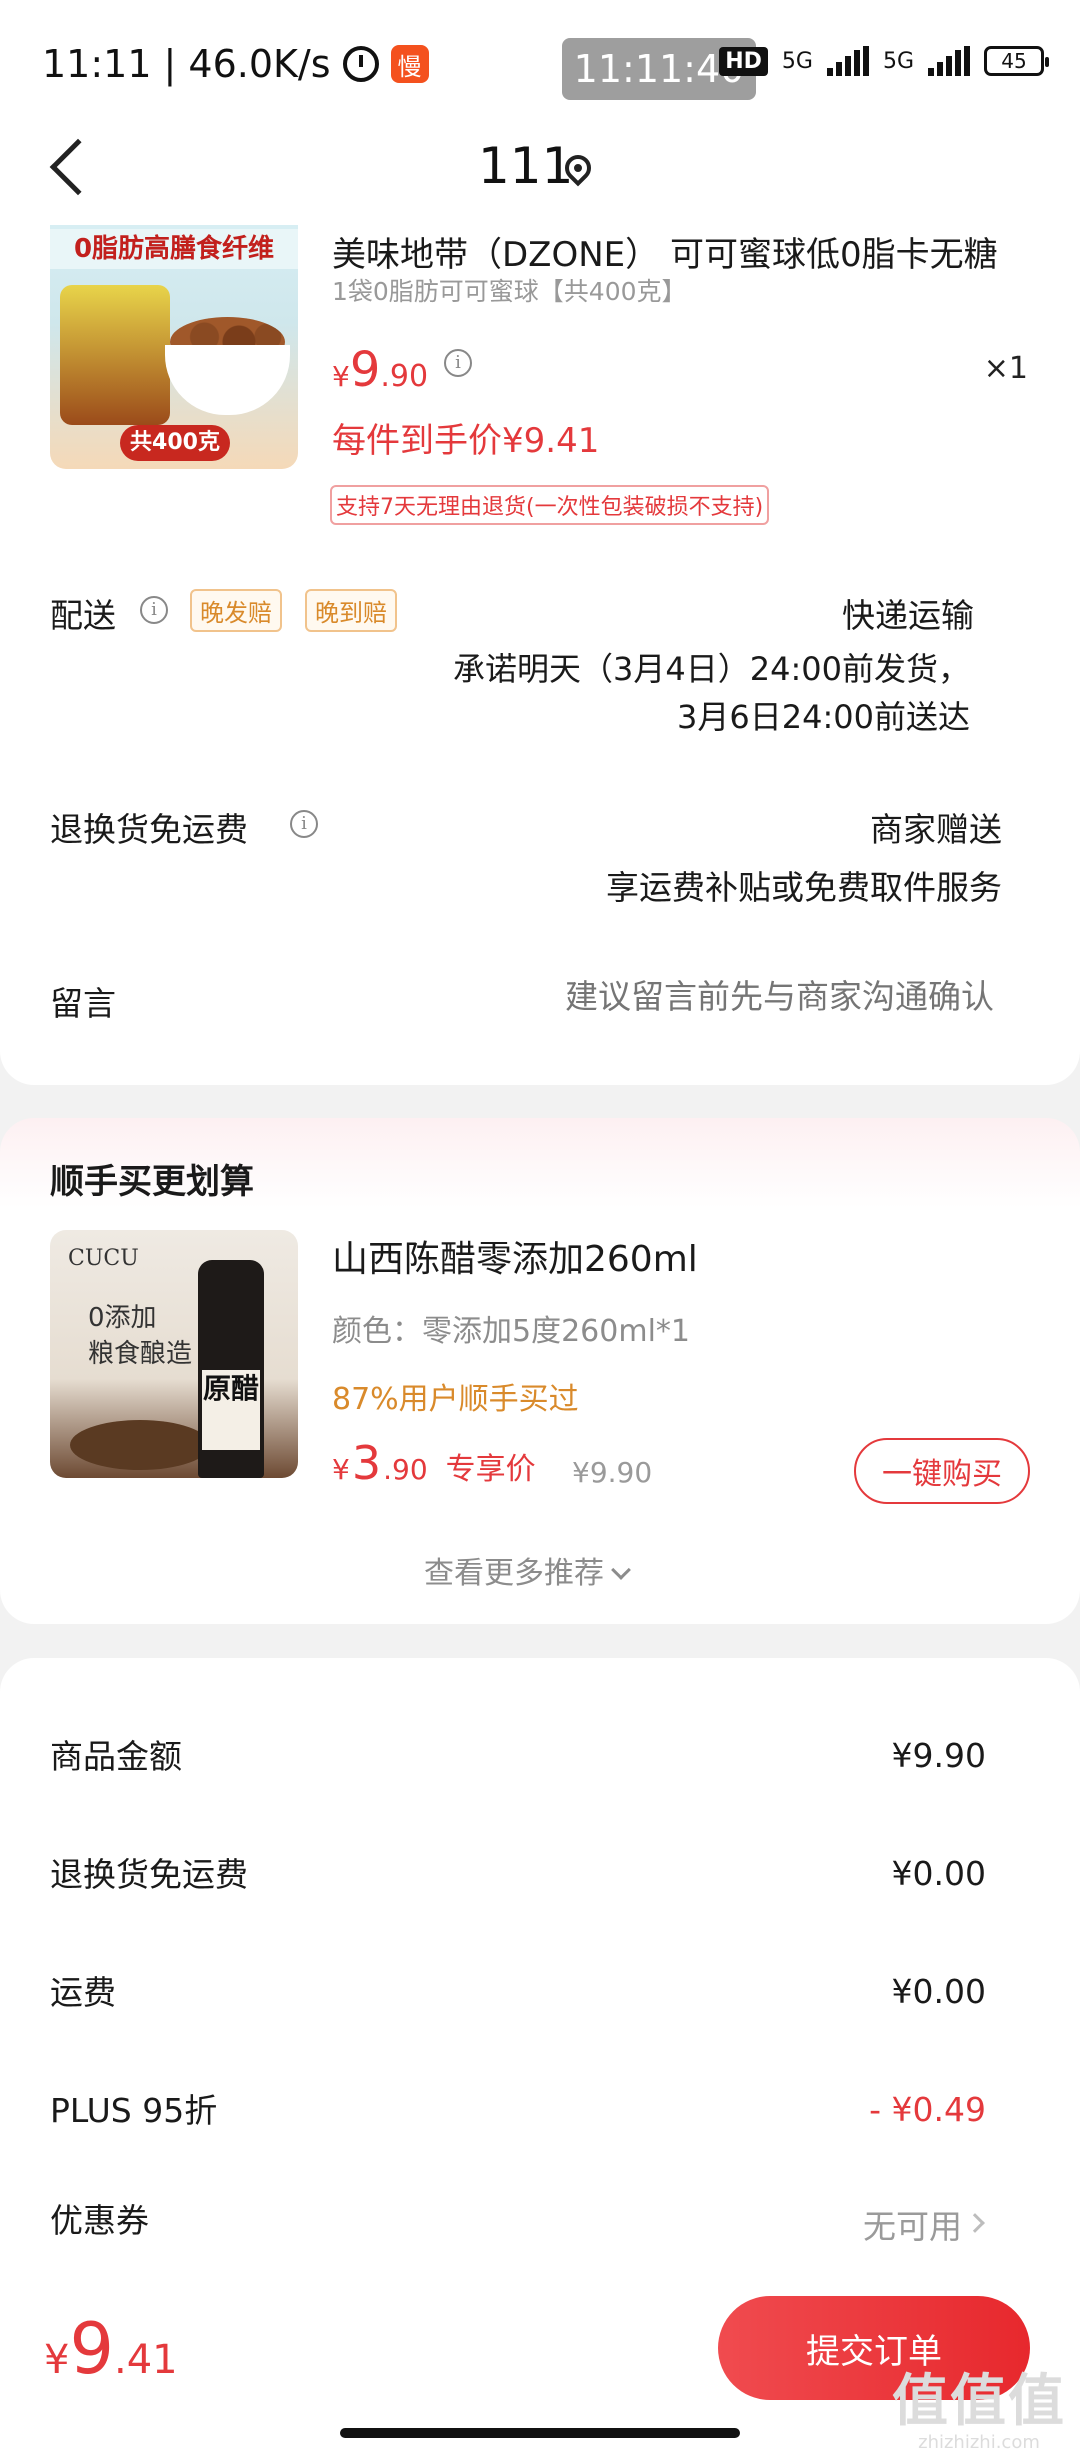  Describe the element at coordinates (154, 610) in the screenshot. I see `delivery-info-icon: i` at that location.